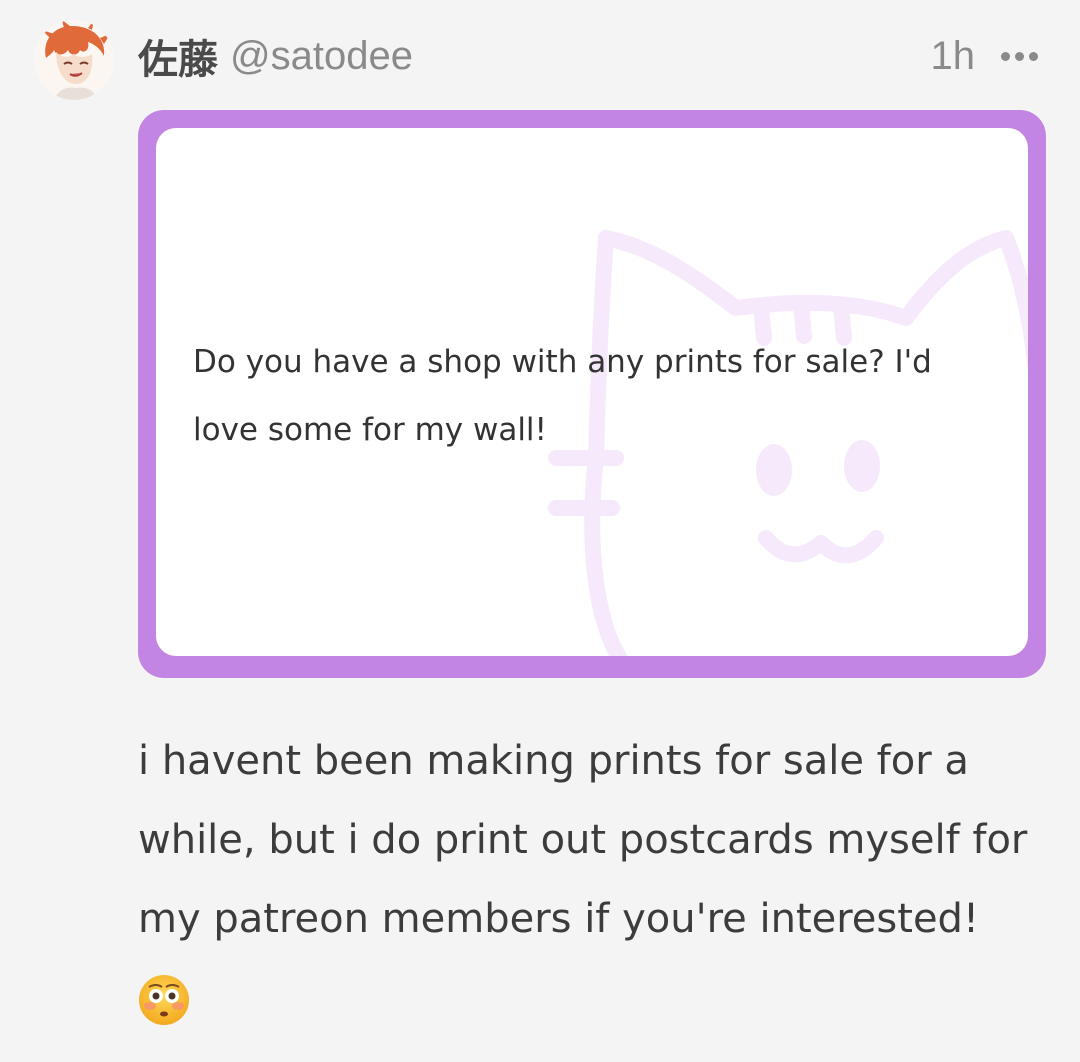 Image resolution: width=1080 pixels, height=1062 pixels. I want to click on author-display-name: 佐藤, so click(178, 56).